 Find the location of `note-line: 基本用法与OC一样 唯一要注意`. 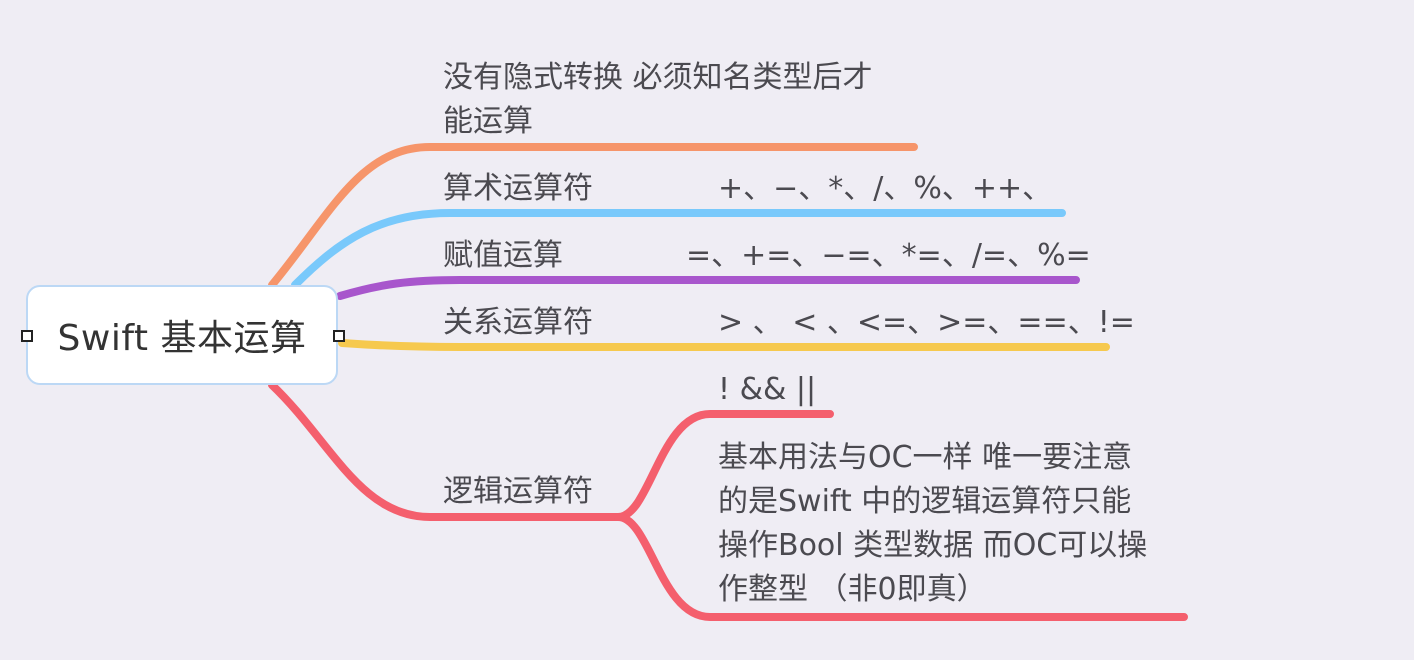

note-line: 基本用法与OC一样 唯一要注意 is located at coordinates (925, 457).